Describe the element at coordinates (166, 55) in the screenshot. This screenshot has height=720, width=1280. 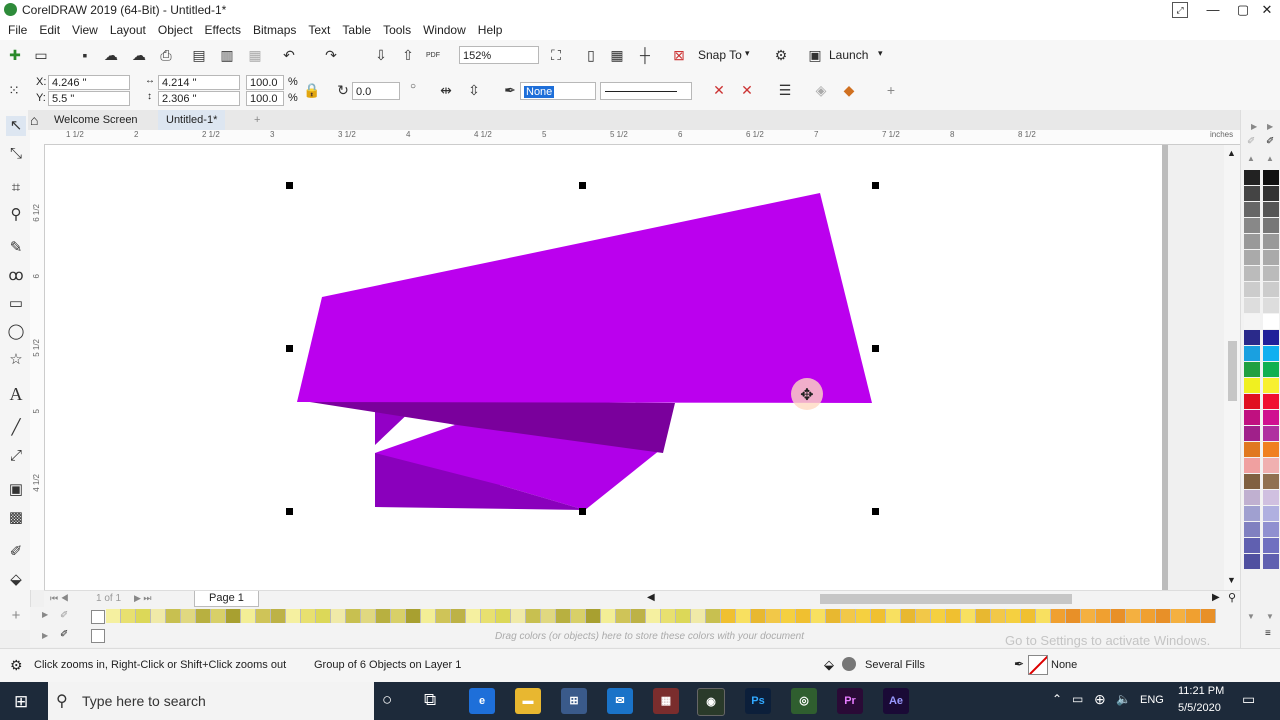
I see `print-icon: ⎙` at that location.